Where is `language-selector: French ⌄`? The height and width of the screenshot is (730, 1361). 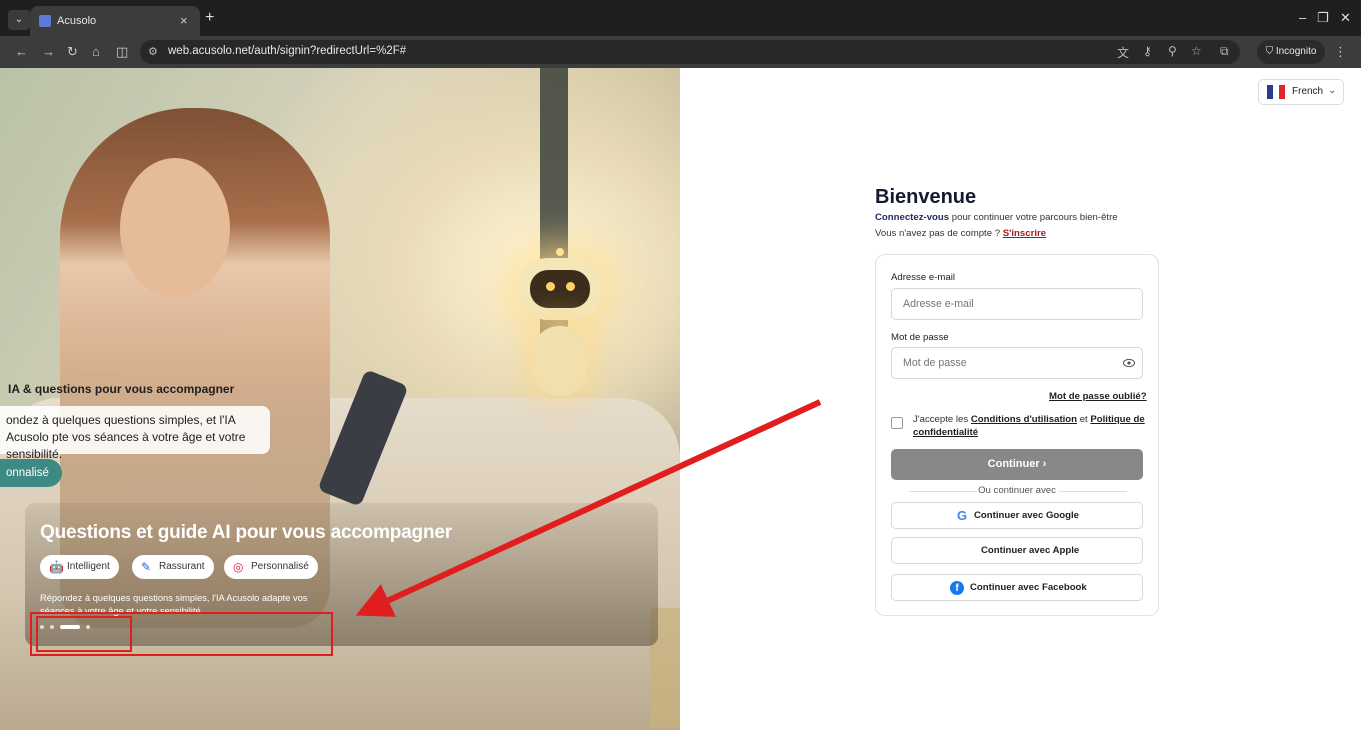 language-selector: French ⌄ is located at coordinates (1301, 92).